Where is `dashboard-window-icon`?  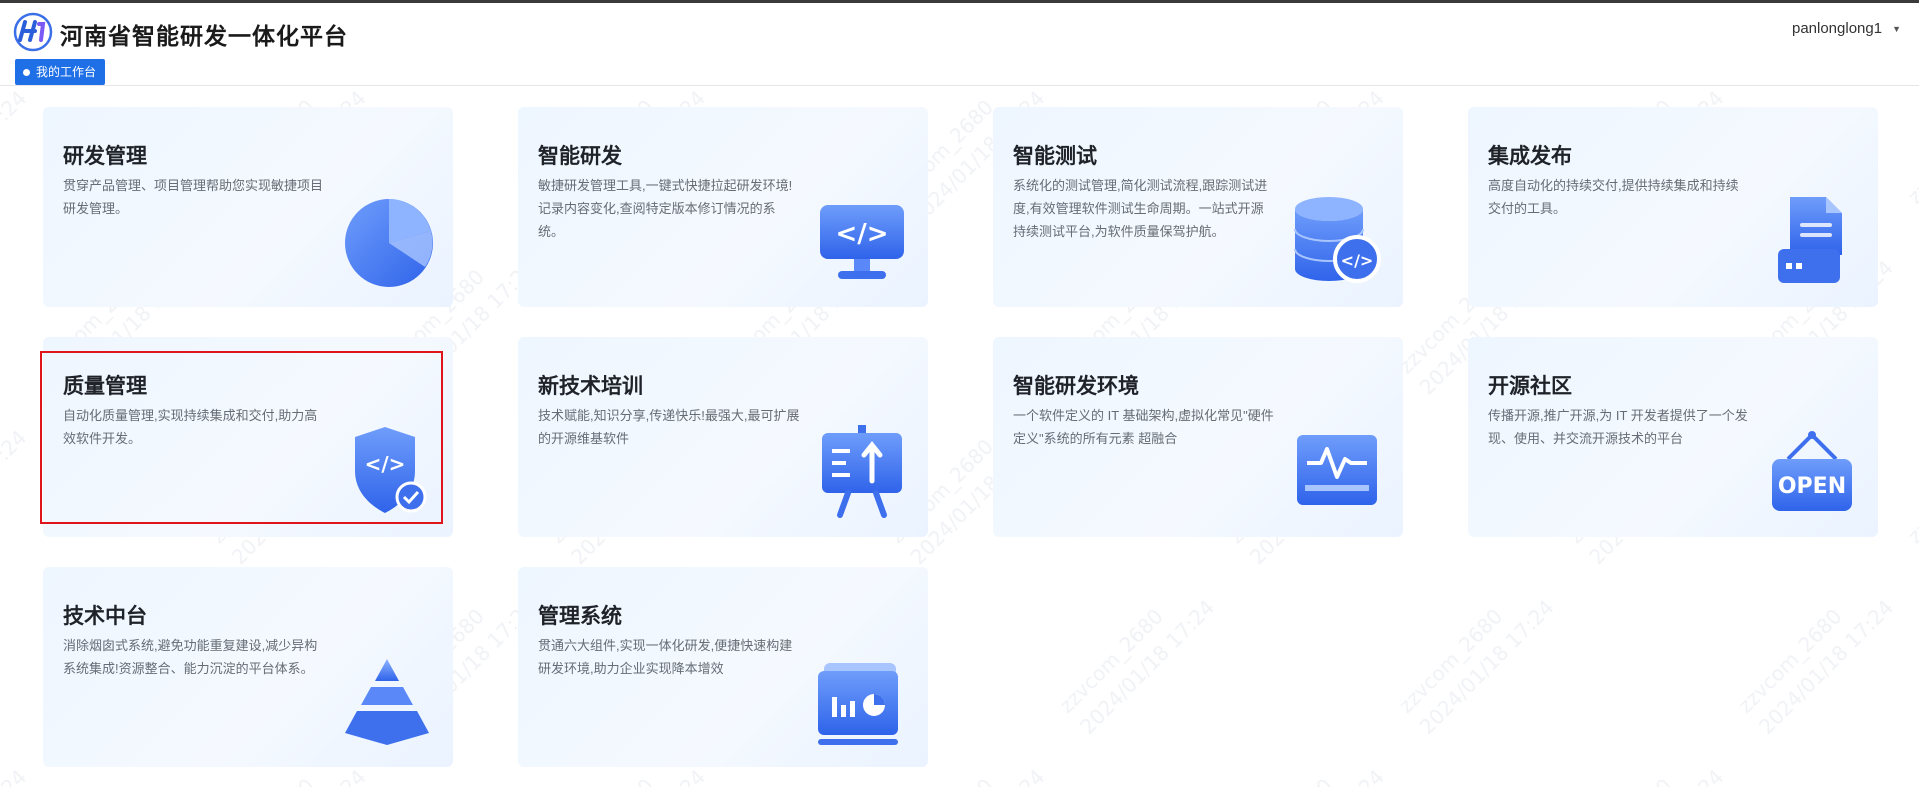 dashboard-window-icon is located at coordinates (858, 704).